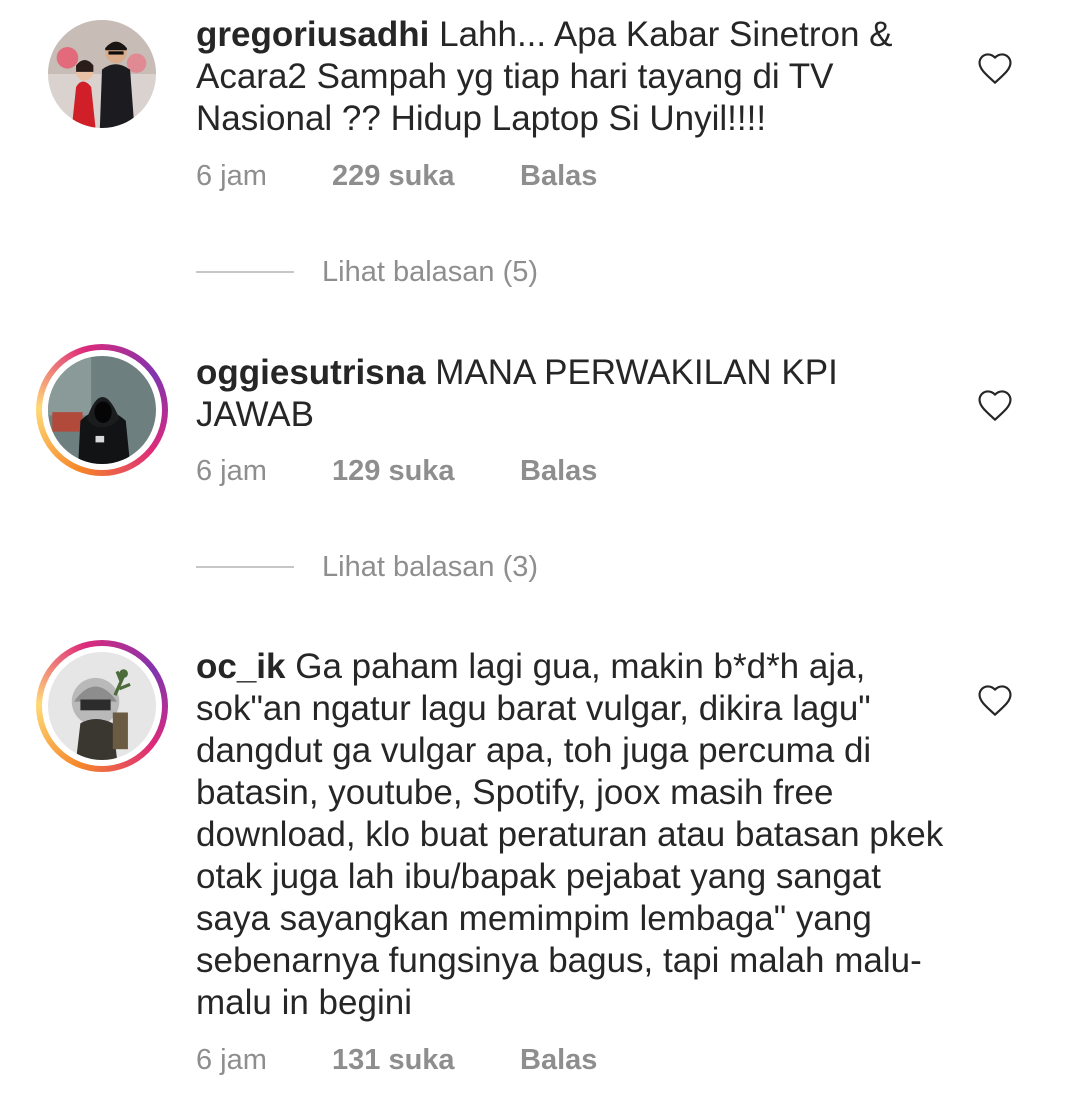  I want to click on comment-meta: 6 jam 229 suka Balas, so click(396, 176).